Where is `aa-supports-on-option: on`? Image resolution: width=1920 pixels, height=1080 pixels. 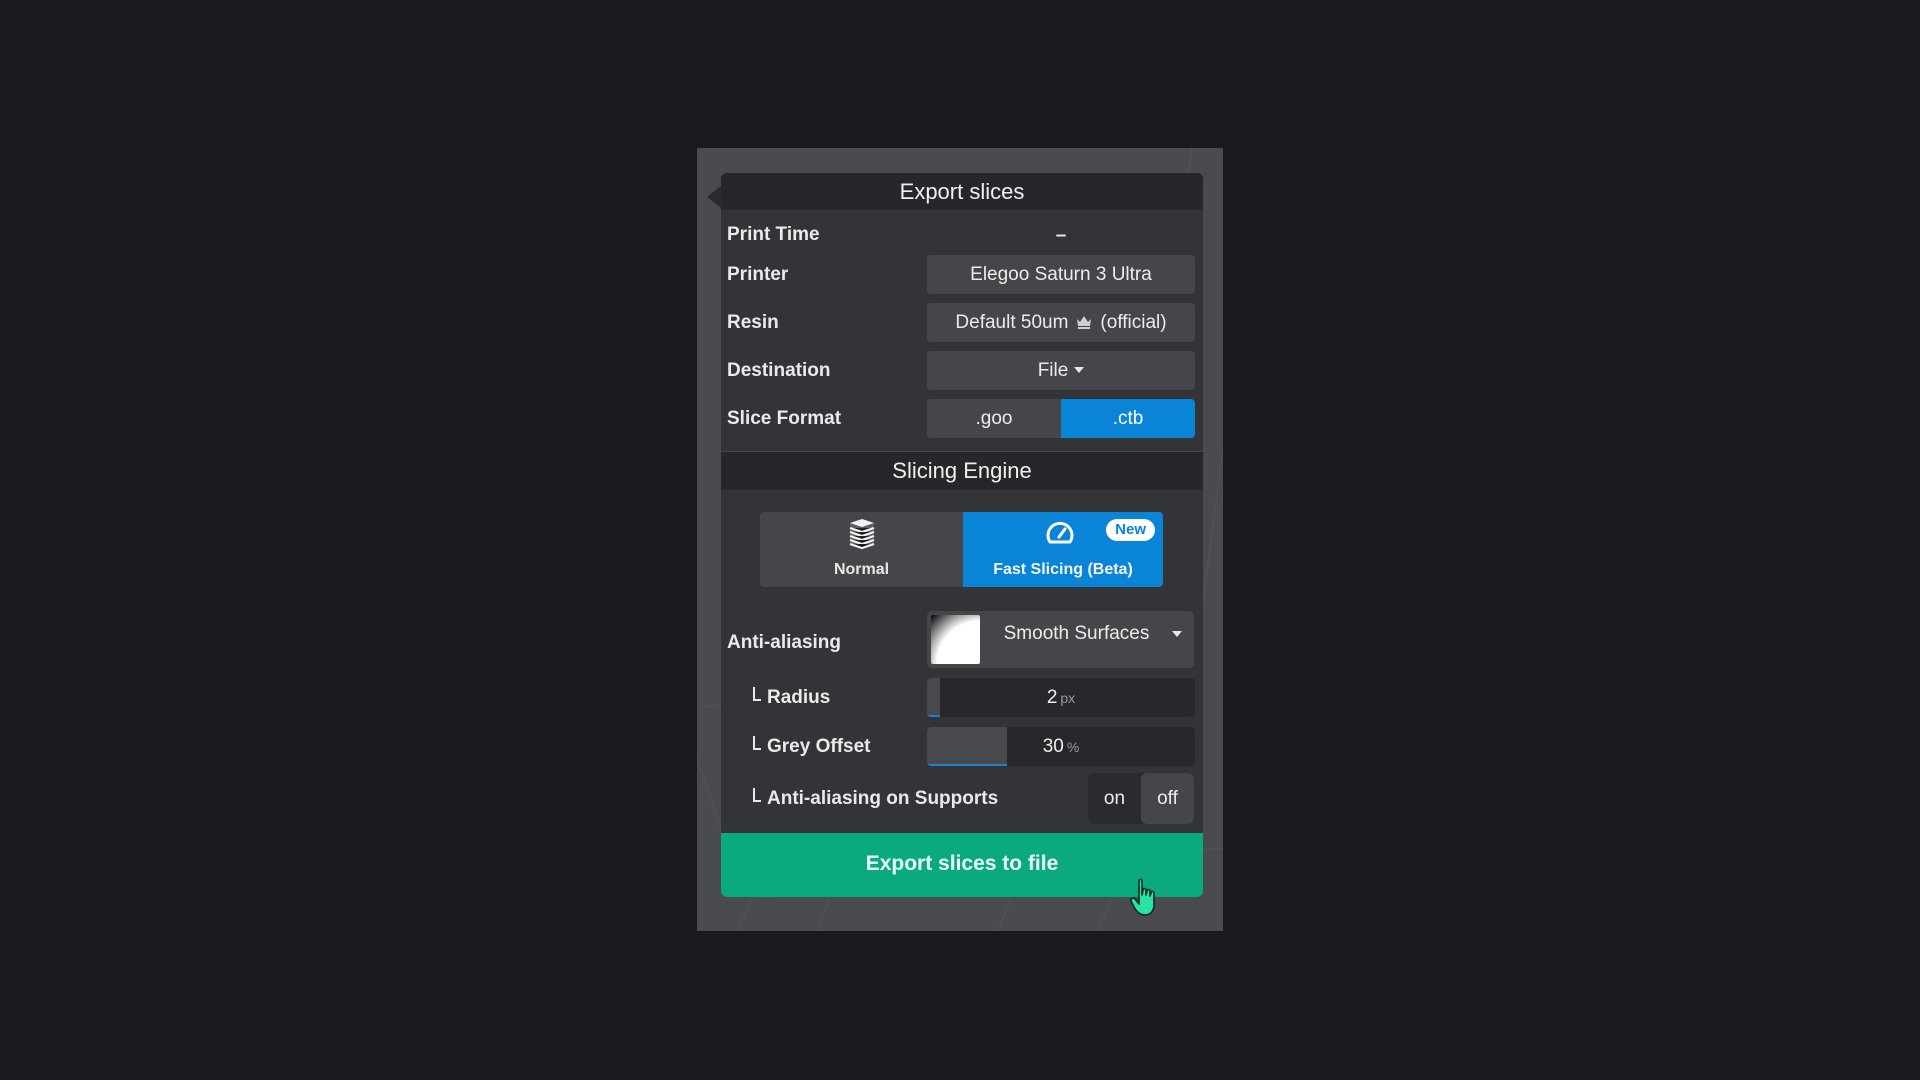 aa-supports-on-option: on is located at coordinates (1114, 798).